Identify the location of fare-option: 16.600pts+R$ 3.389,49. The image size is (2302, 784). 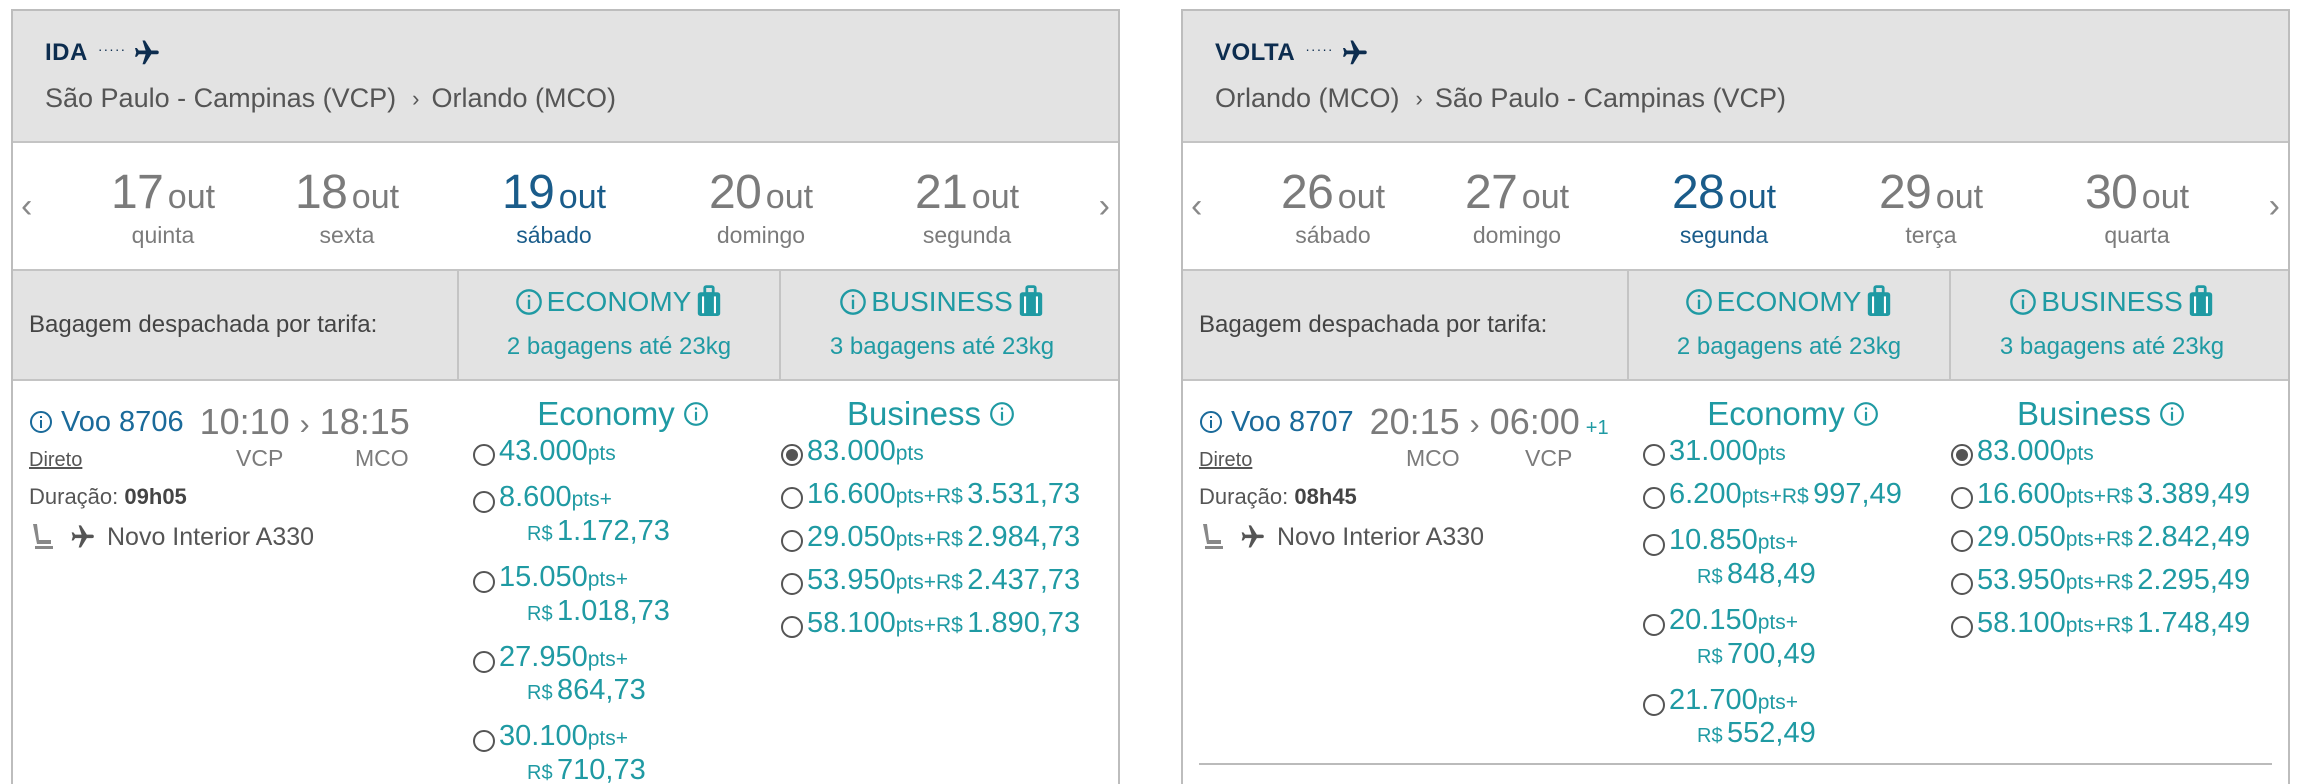
(2101, 494).